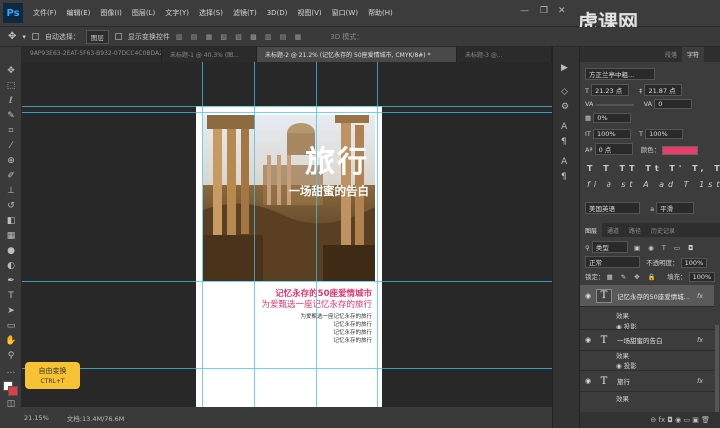 The height and width of the screenshot is (428, 720). I want to click on layer-action-icons: ⊖ fx ◘ ◉ ▭ ▣ 🗑, so click(680, 420).